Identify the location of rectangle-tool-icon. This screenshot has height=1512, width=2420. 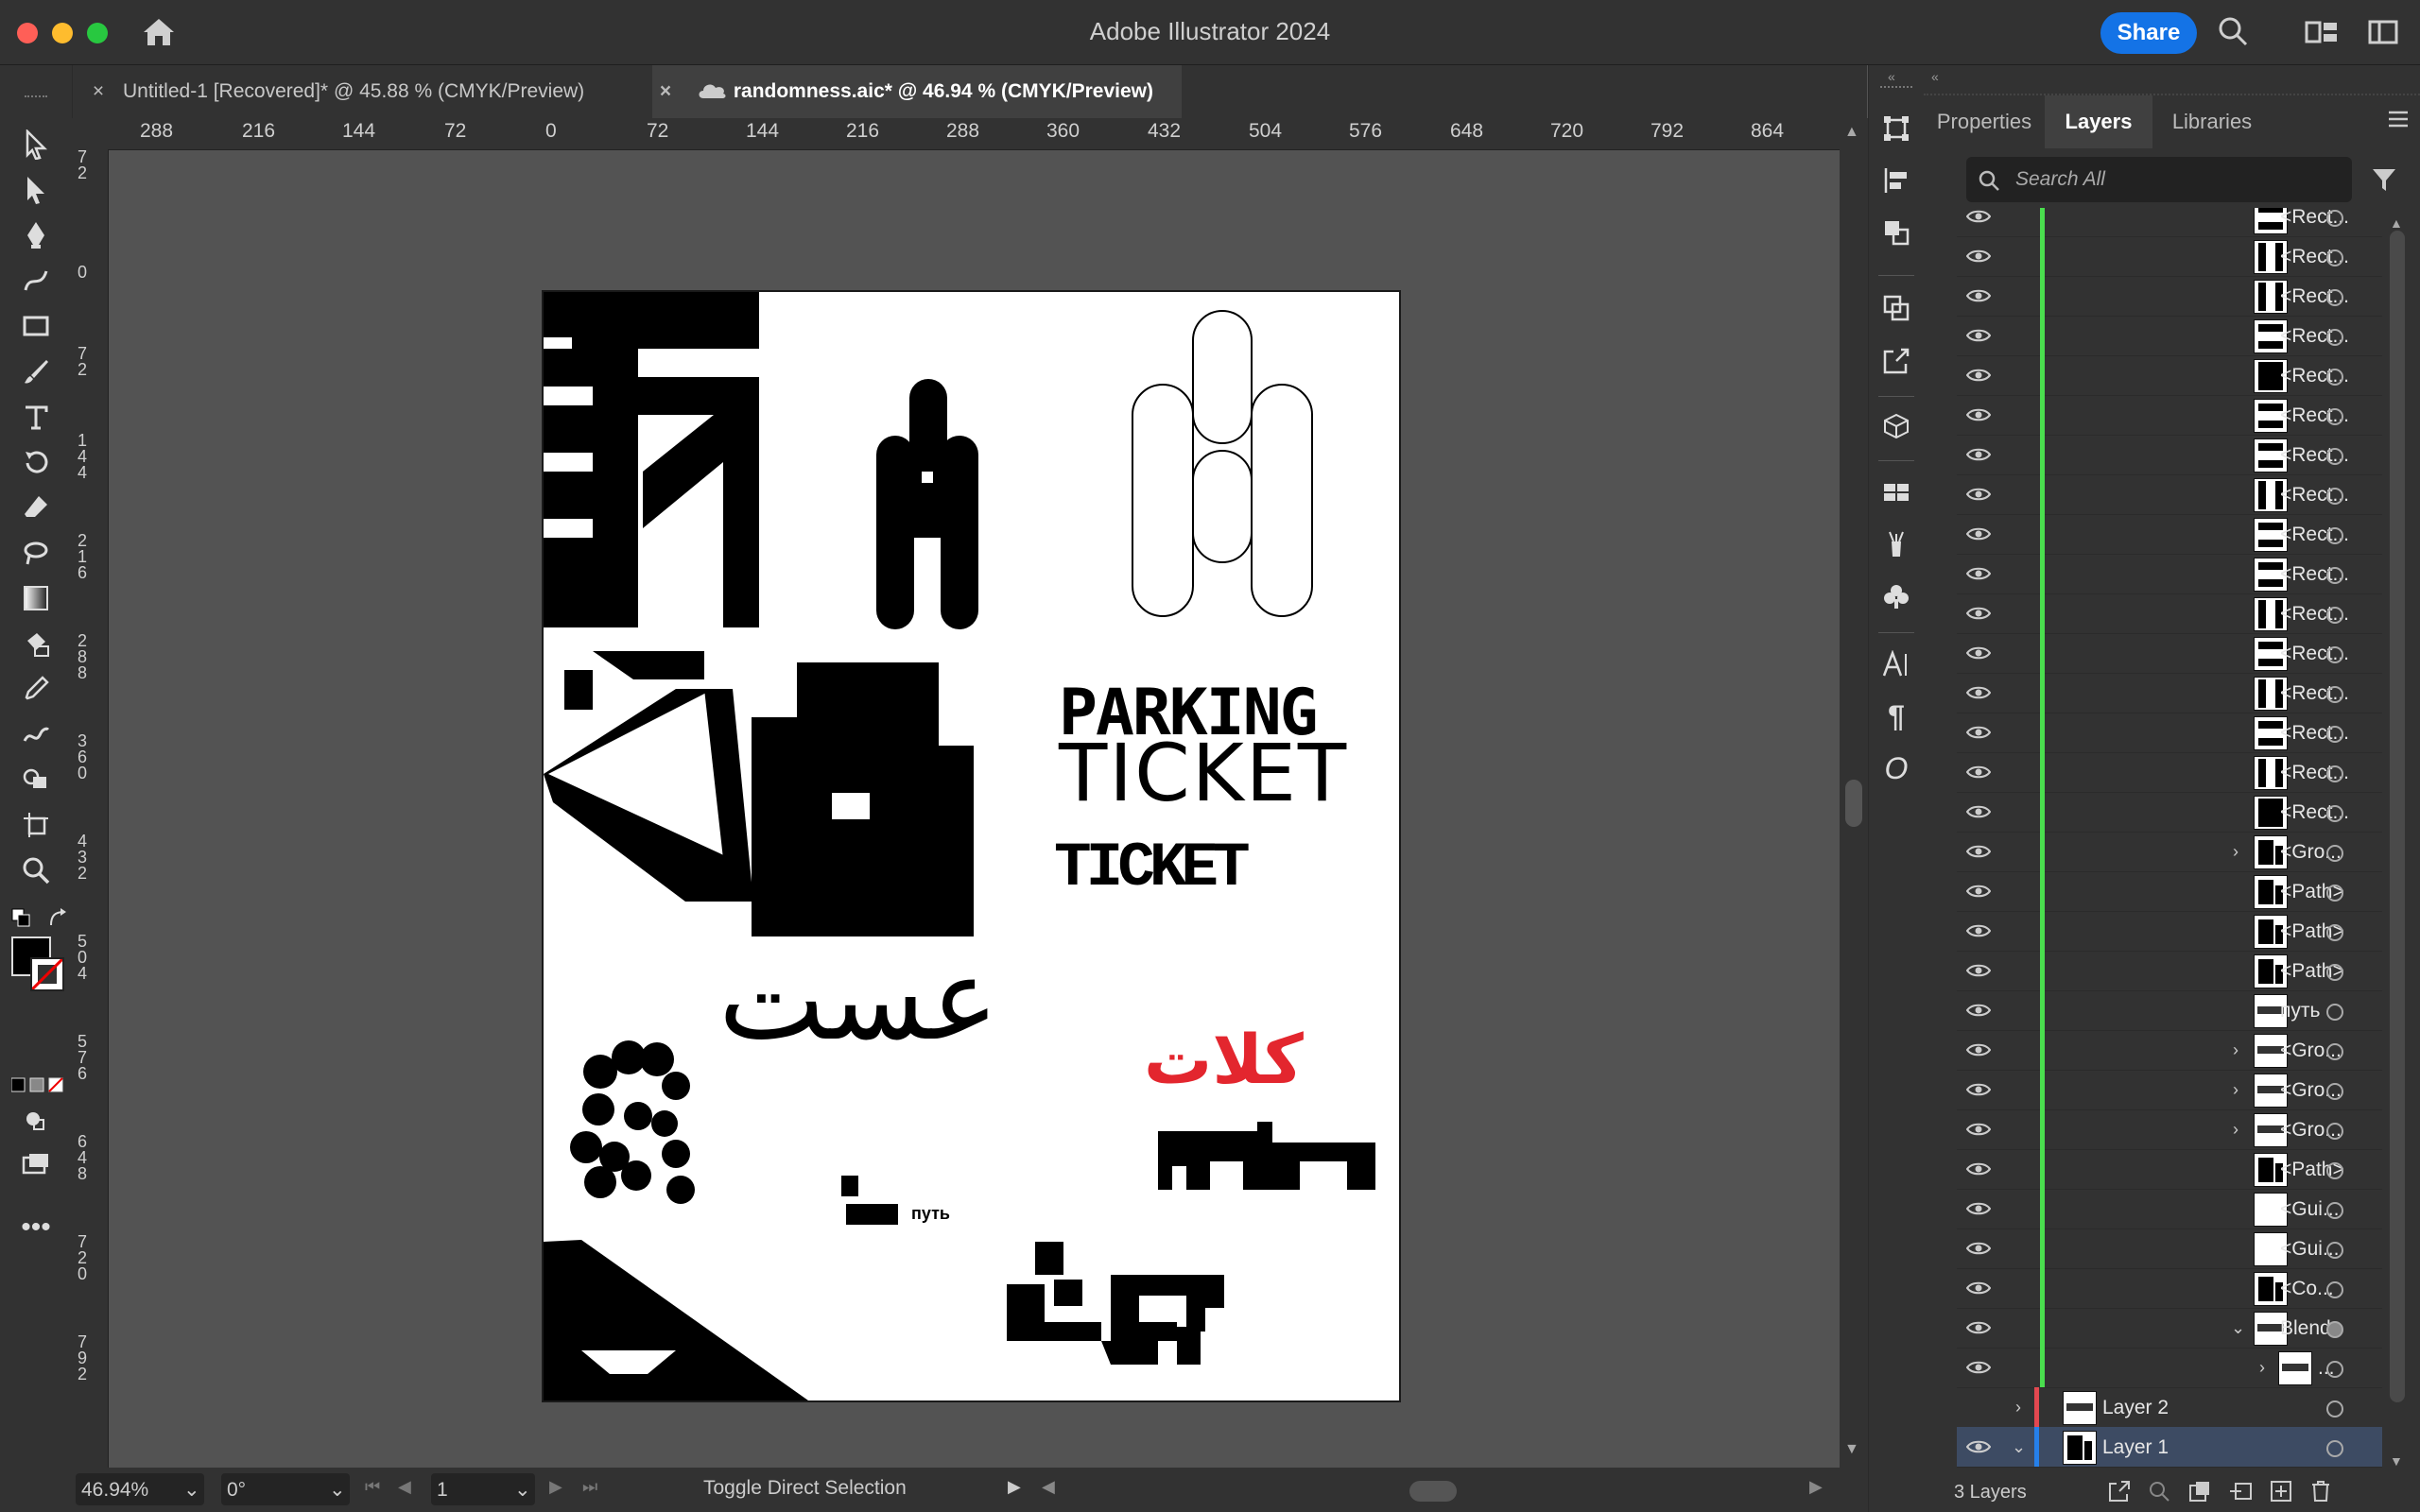
(36, 326).